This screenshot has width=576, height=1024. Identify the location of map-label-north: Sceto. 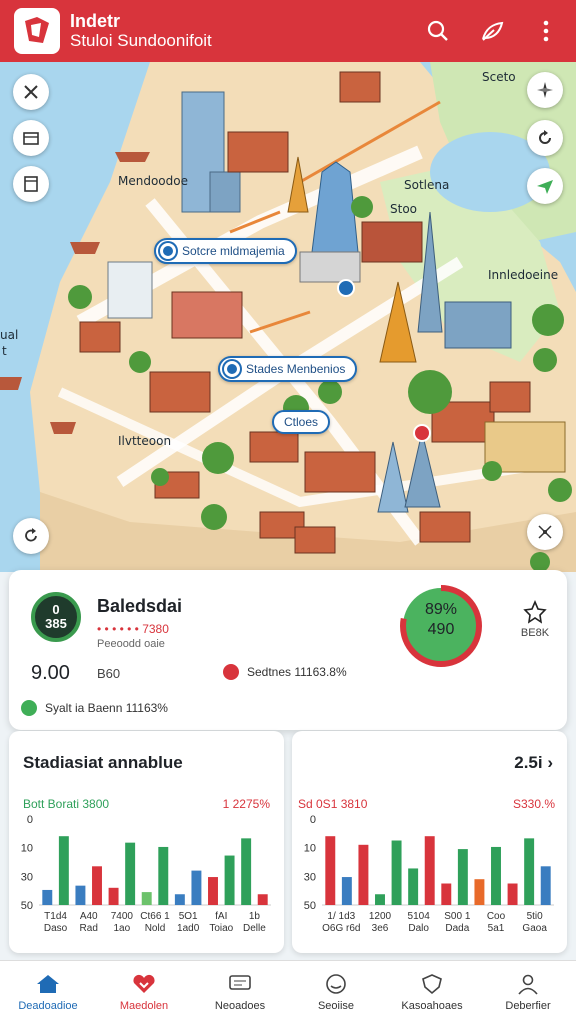
(499, 77).